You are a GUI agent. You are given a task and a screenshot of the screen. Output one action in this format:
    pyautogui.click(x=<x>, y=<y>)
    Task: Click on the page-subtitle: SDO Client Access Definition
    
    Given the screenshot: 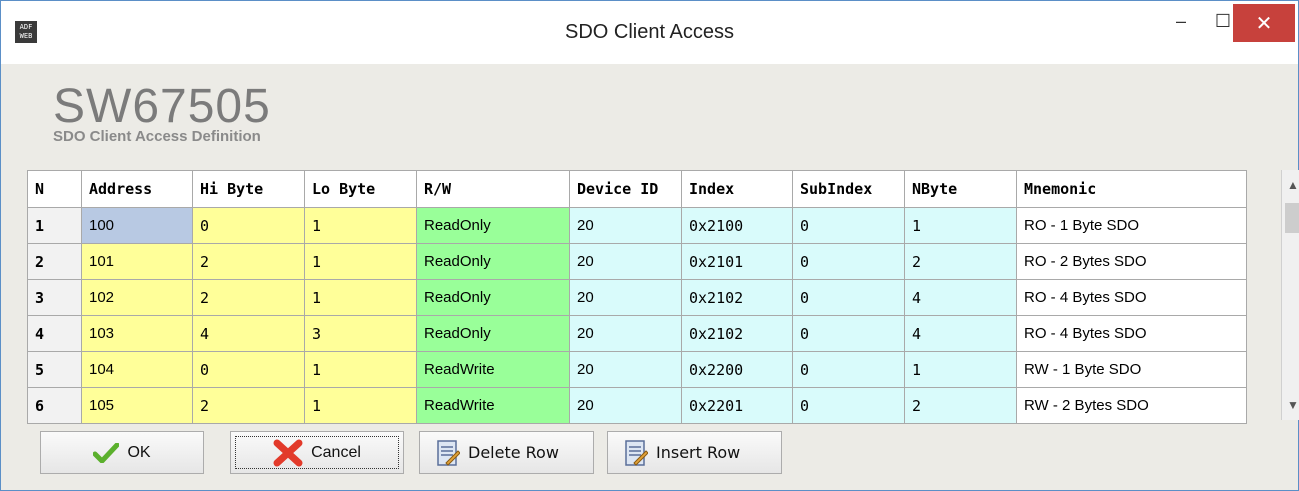 What is the action you would take?
    pyautogui.click(x=157, y=136)
    